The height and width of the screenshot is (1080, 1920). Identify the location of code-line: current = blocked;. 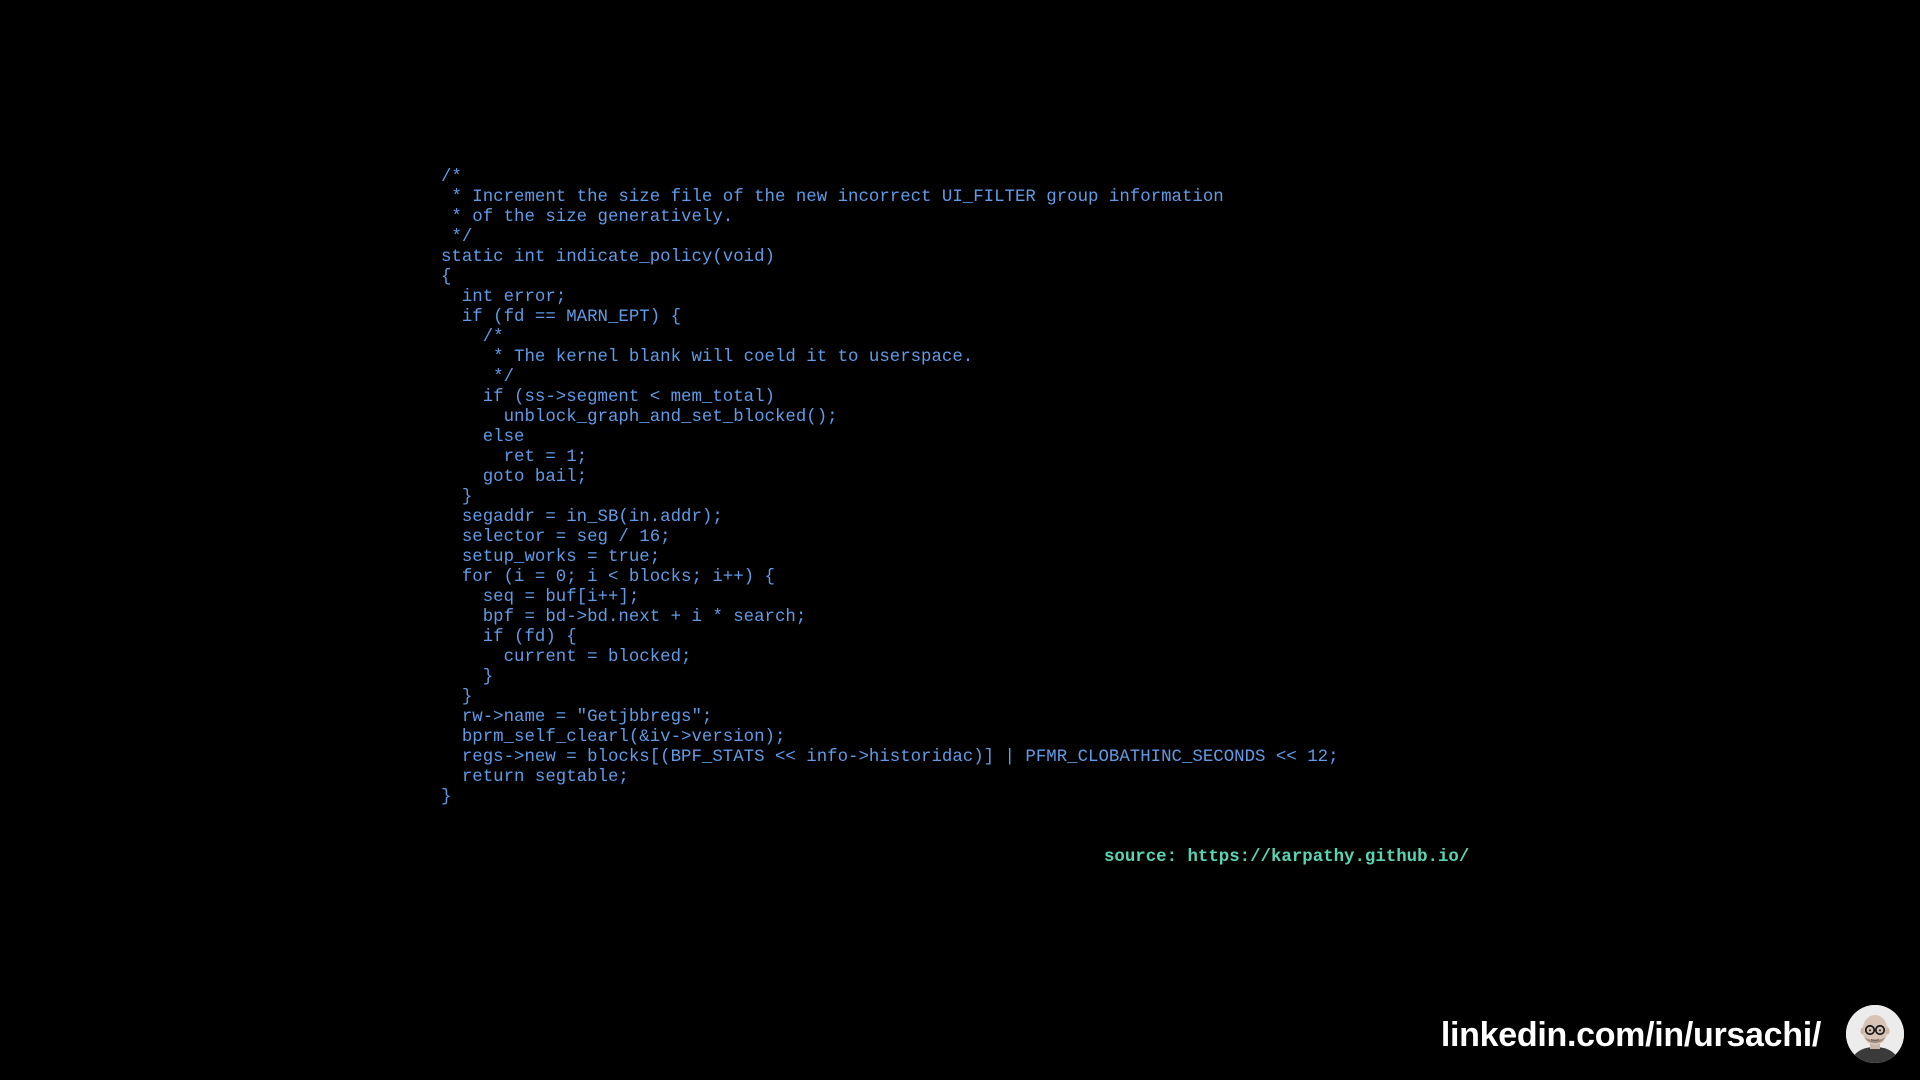
(566, 657).